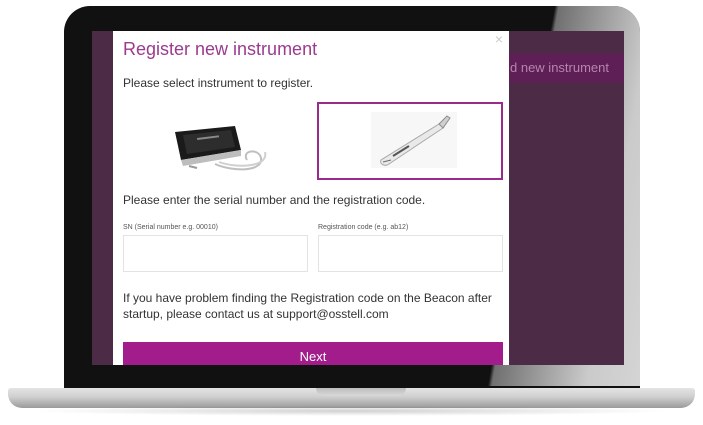 This screenshot has height=425, width=703. I want to click on instrument-option-beacon, so click(410, 141).